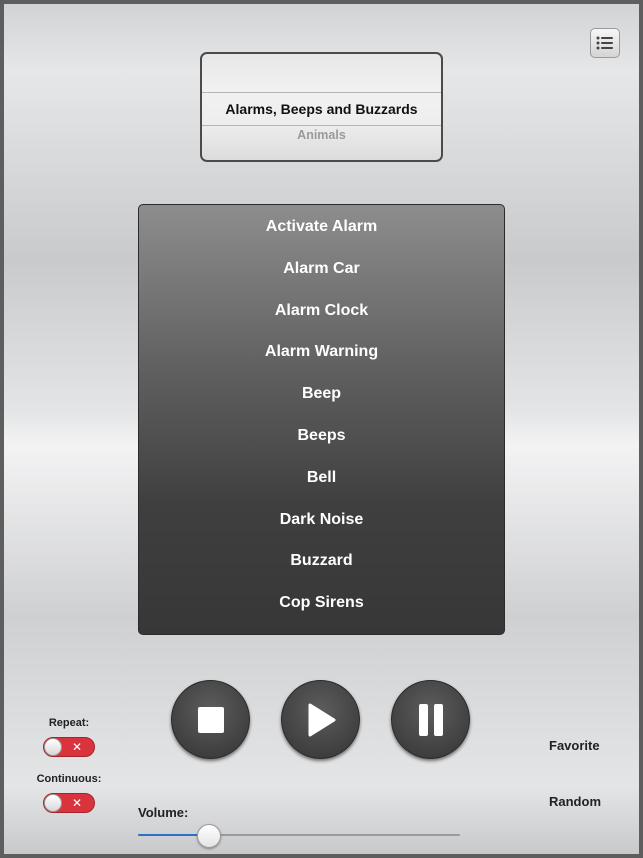 Image resolution: width=643 pixels, height=858 pixels. Describe the element at coordinates (209, 836) in the screenshot. I see `slider-thumb` at that location.